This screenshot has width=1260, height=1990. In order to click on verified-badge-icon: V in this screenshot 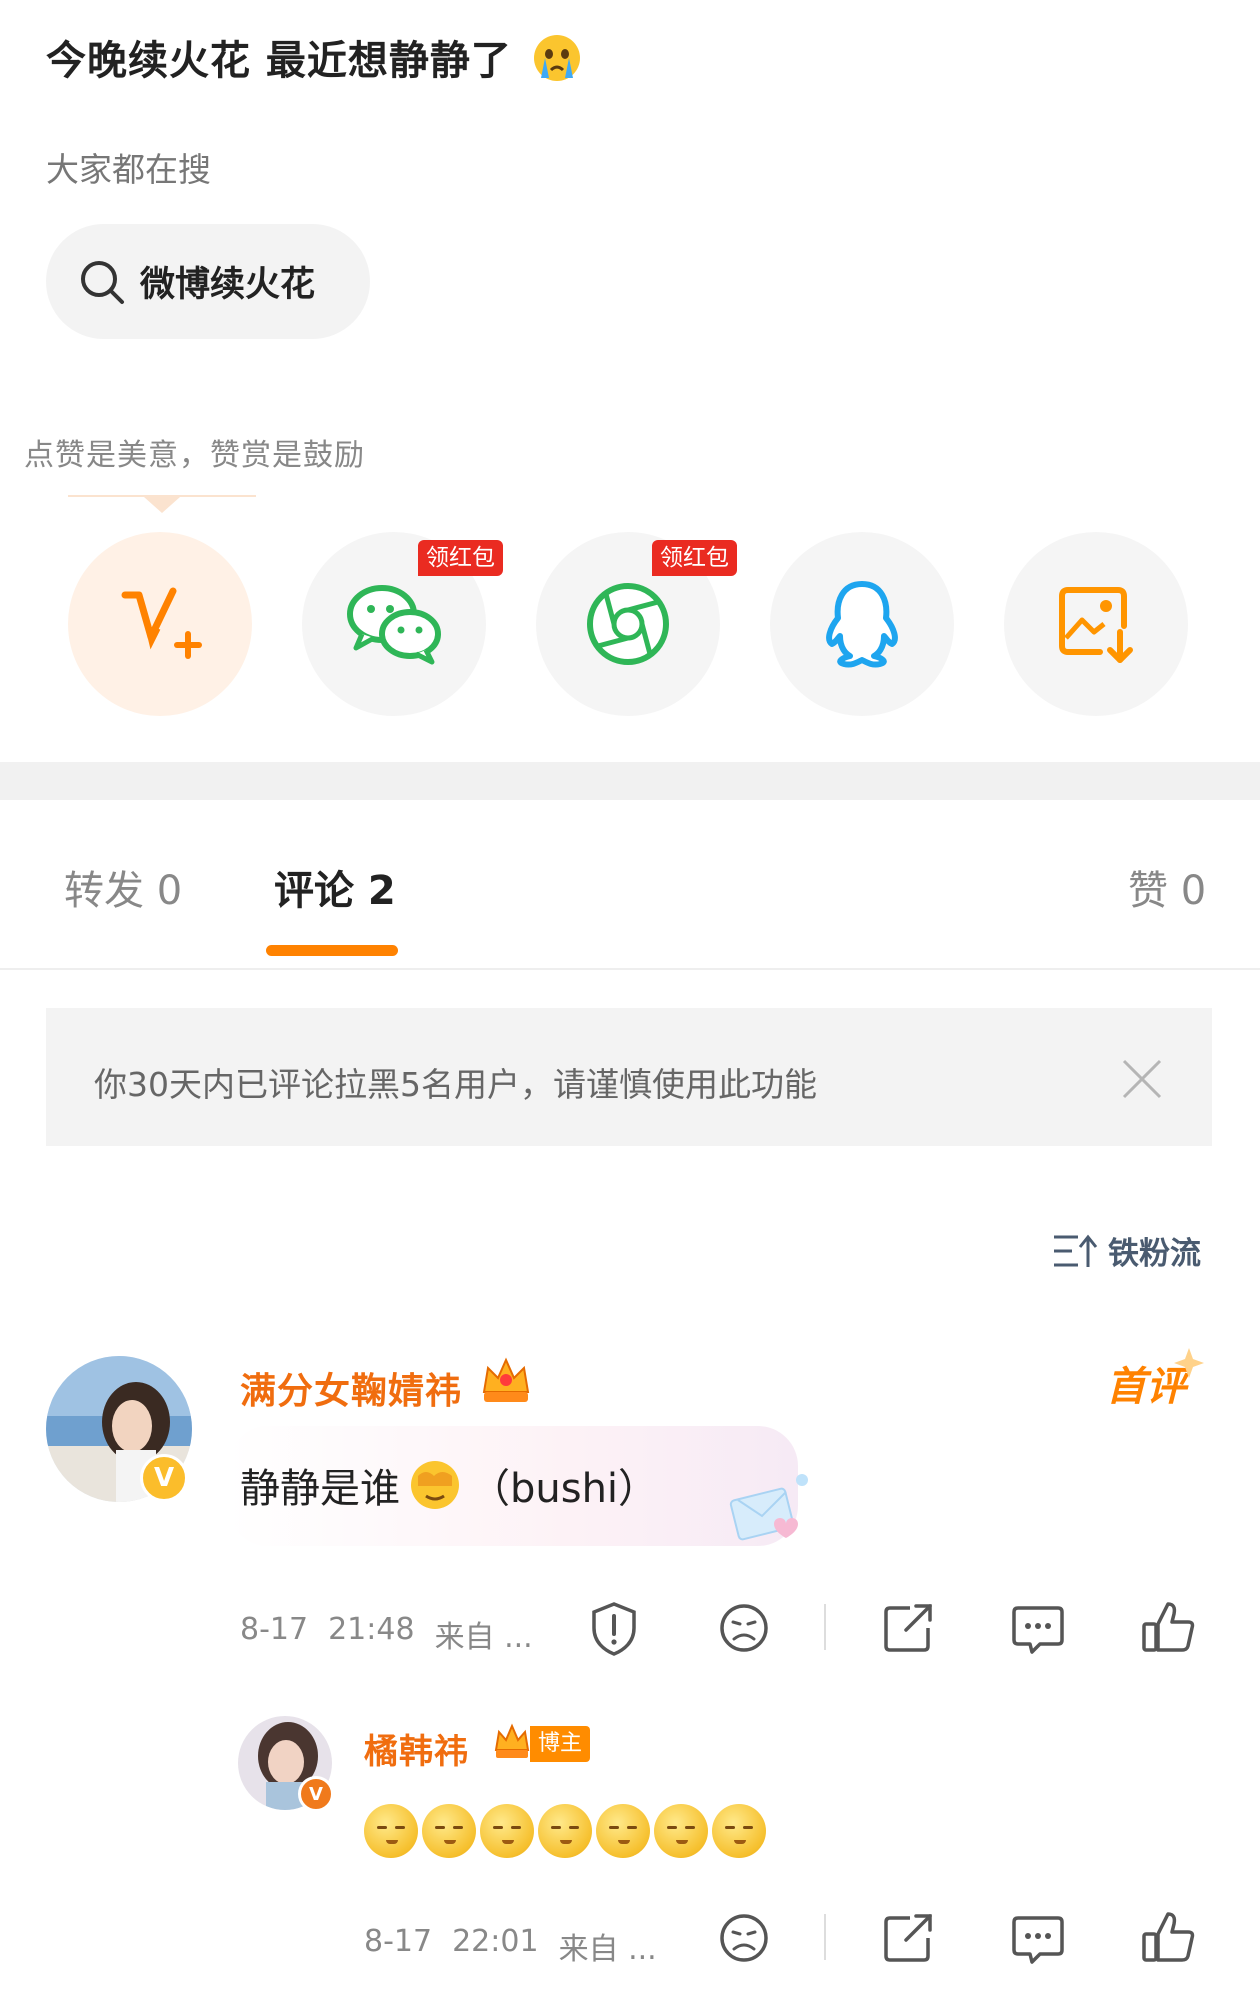, I will do `click(164, 1478)`.